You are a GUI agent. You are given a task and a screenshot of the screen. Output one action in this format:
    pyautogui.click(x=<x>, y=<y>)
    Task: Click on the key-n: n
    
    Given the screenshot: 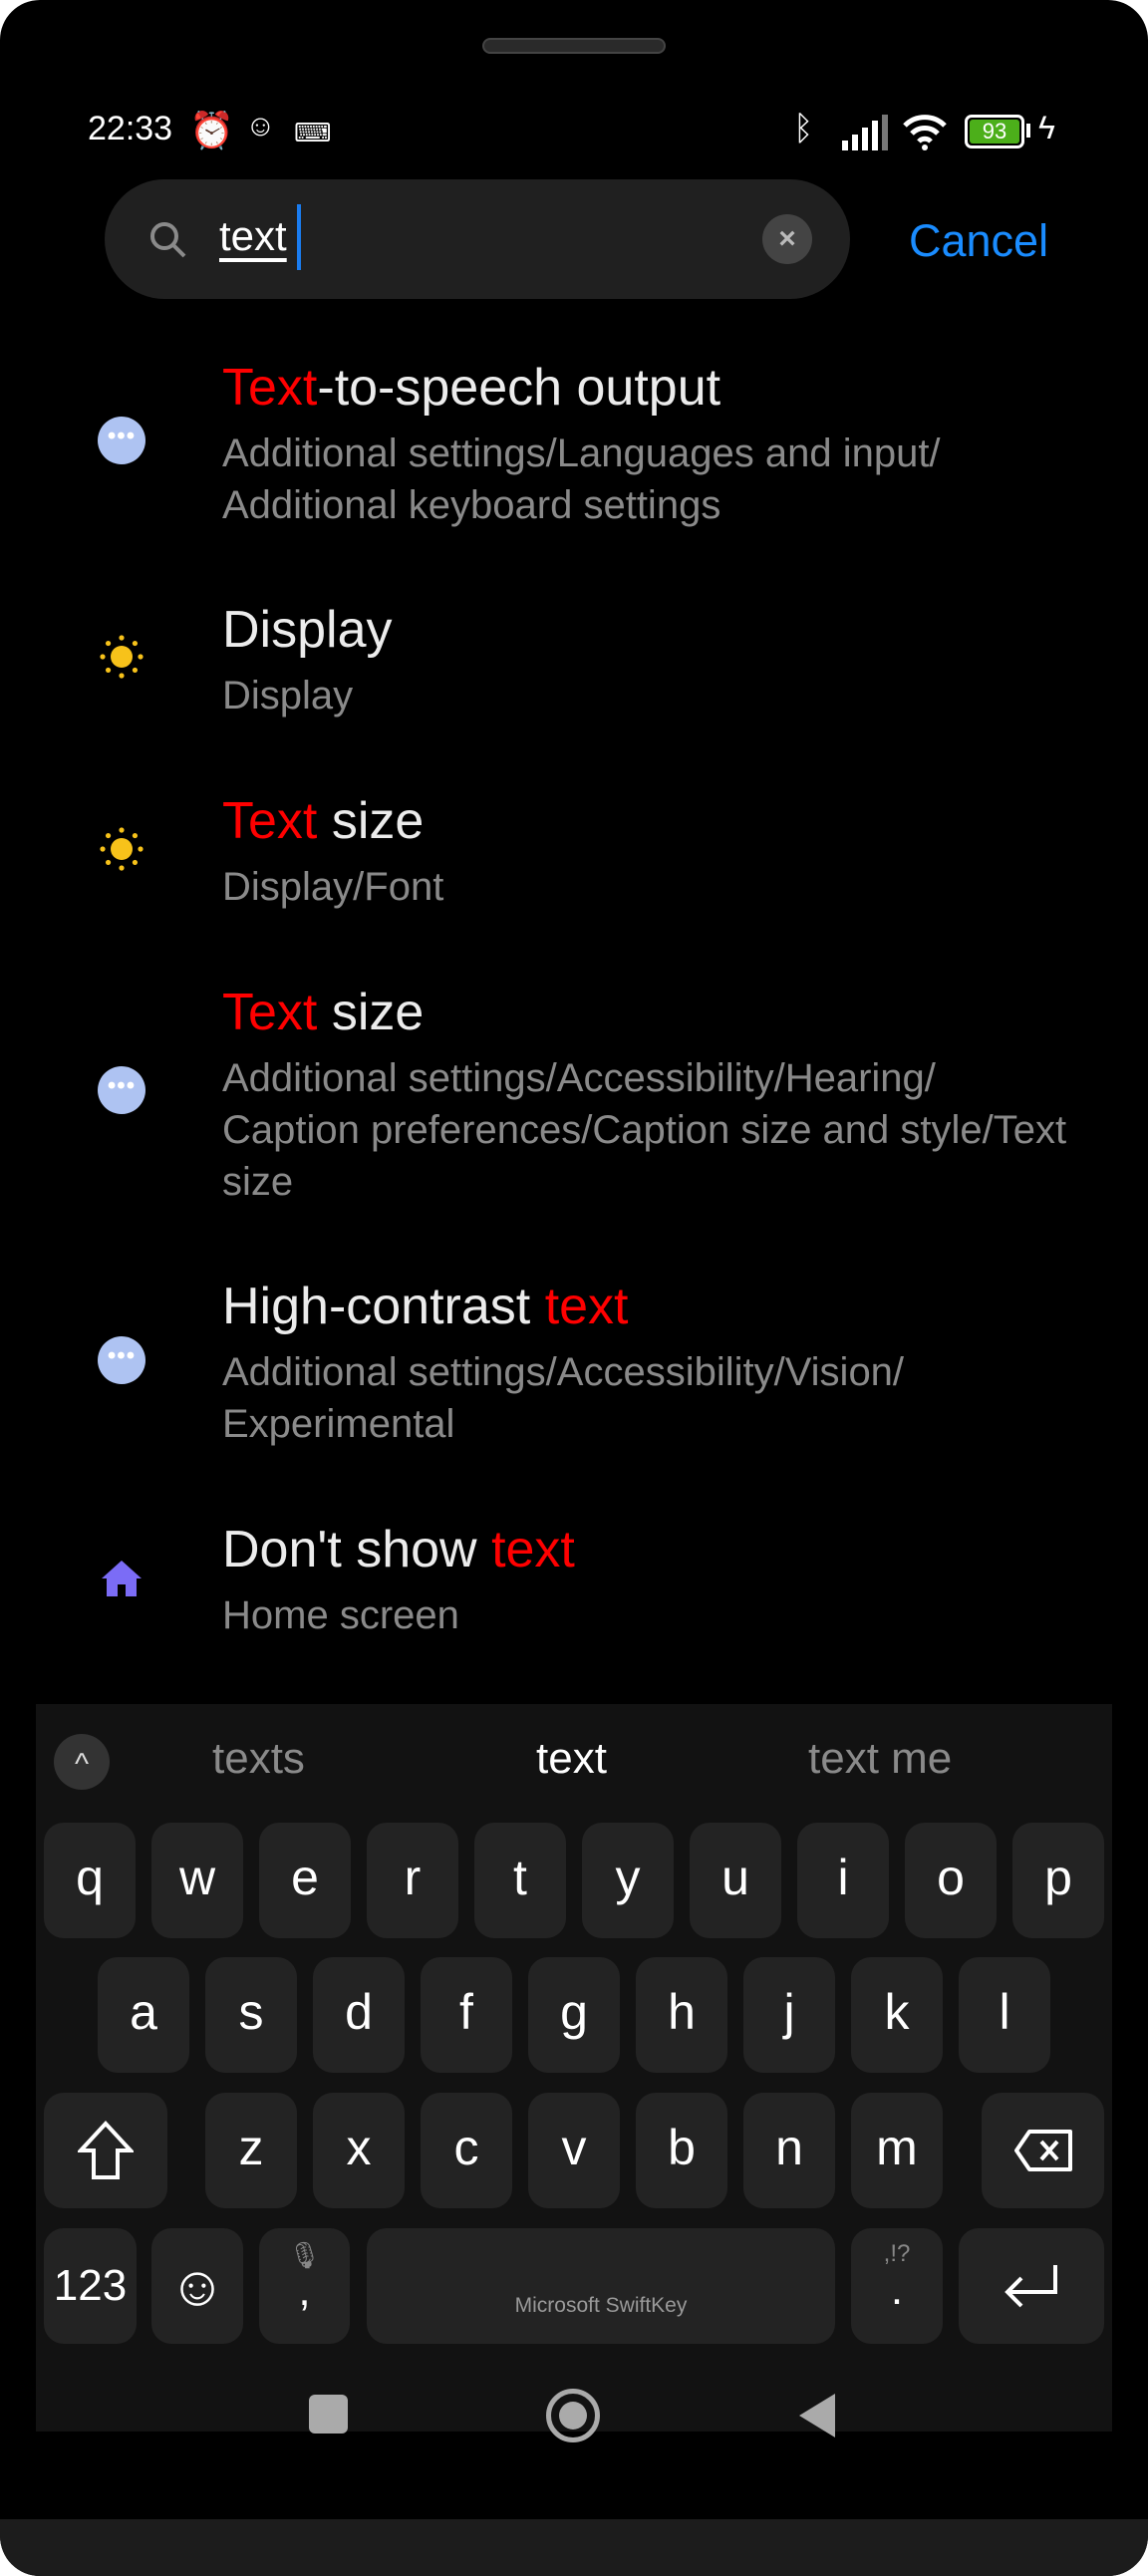 What is the action you would take?
    pyautogui.click(x=789, y=2150)
    